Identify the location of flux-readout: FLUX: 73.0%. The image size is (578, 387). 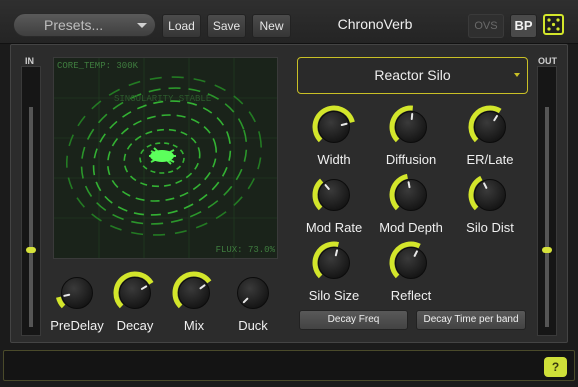
(245, 250).